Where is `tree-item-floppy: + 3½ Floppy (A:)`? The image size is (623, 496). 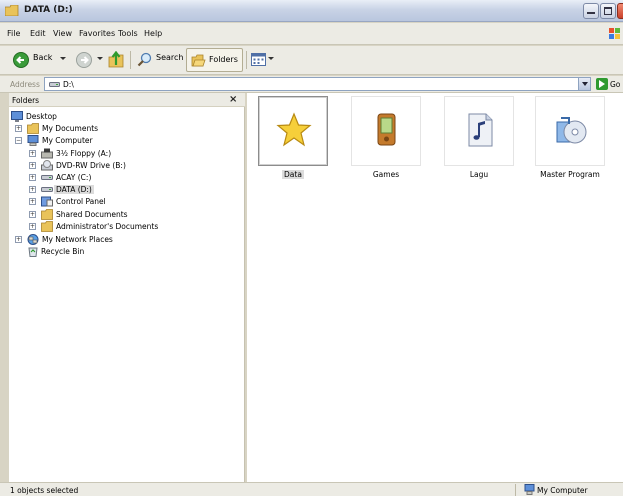 tree-item-floppy: + 3½ Floppy (A:) is located at coordinates (135, 154).